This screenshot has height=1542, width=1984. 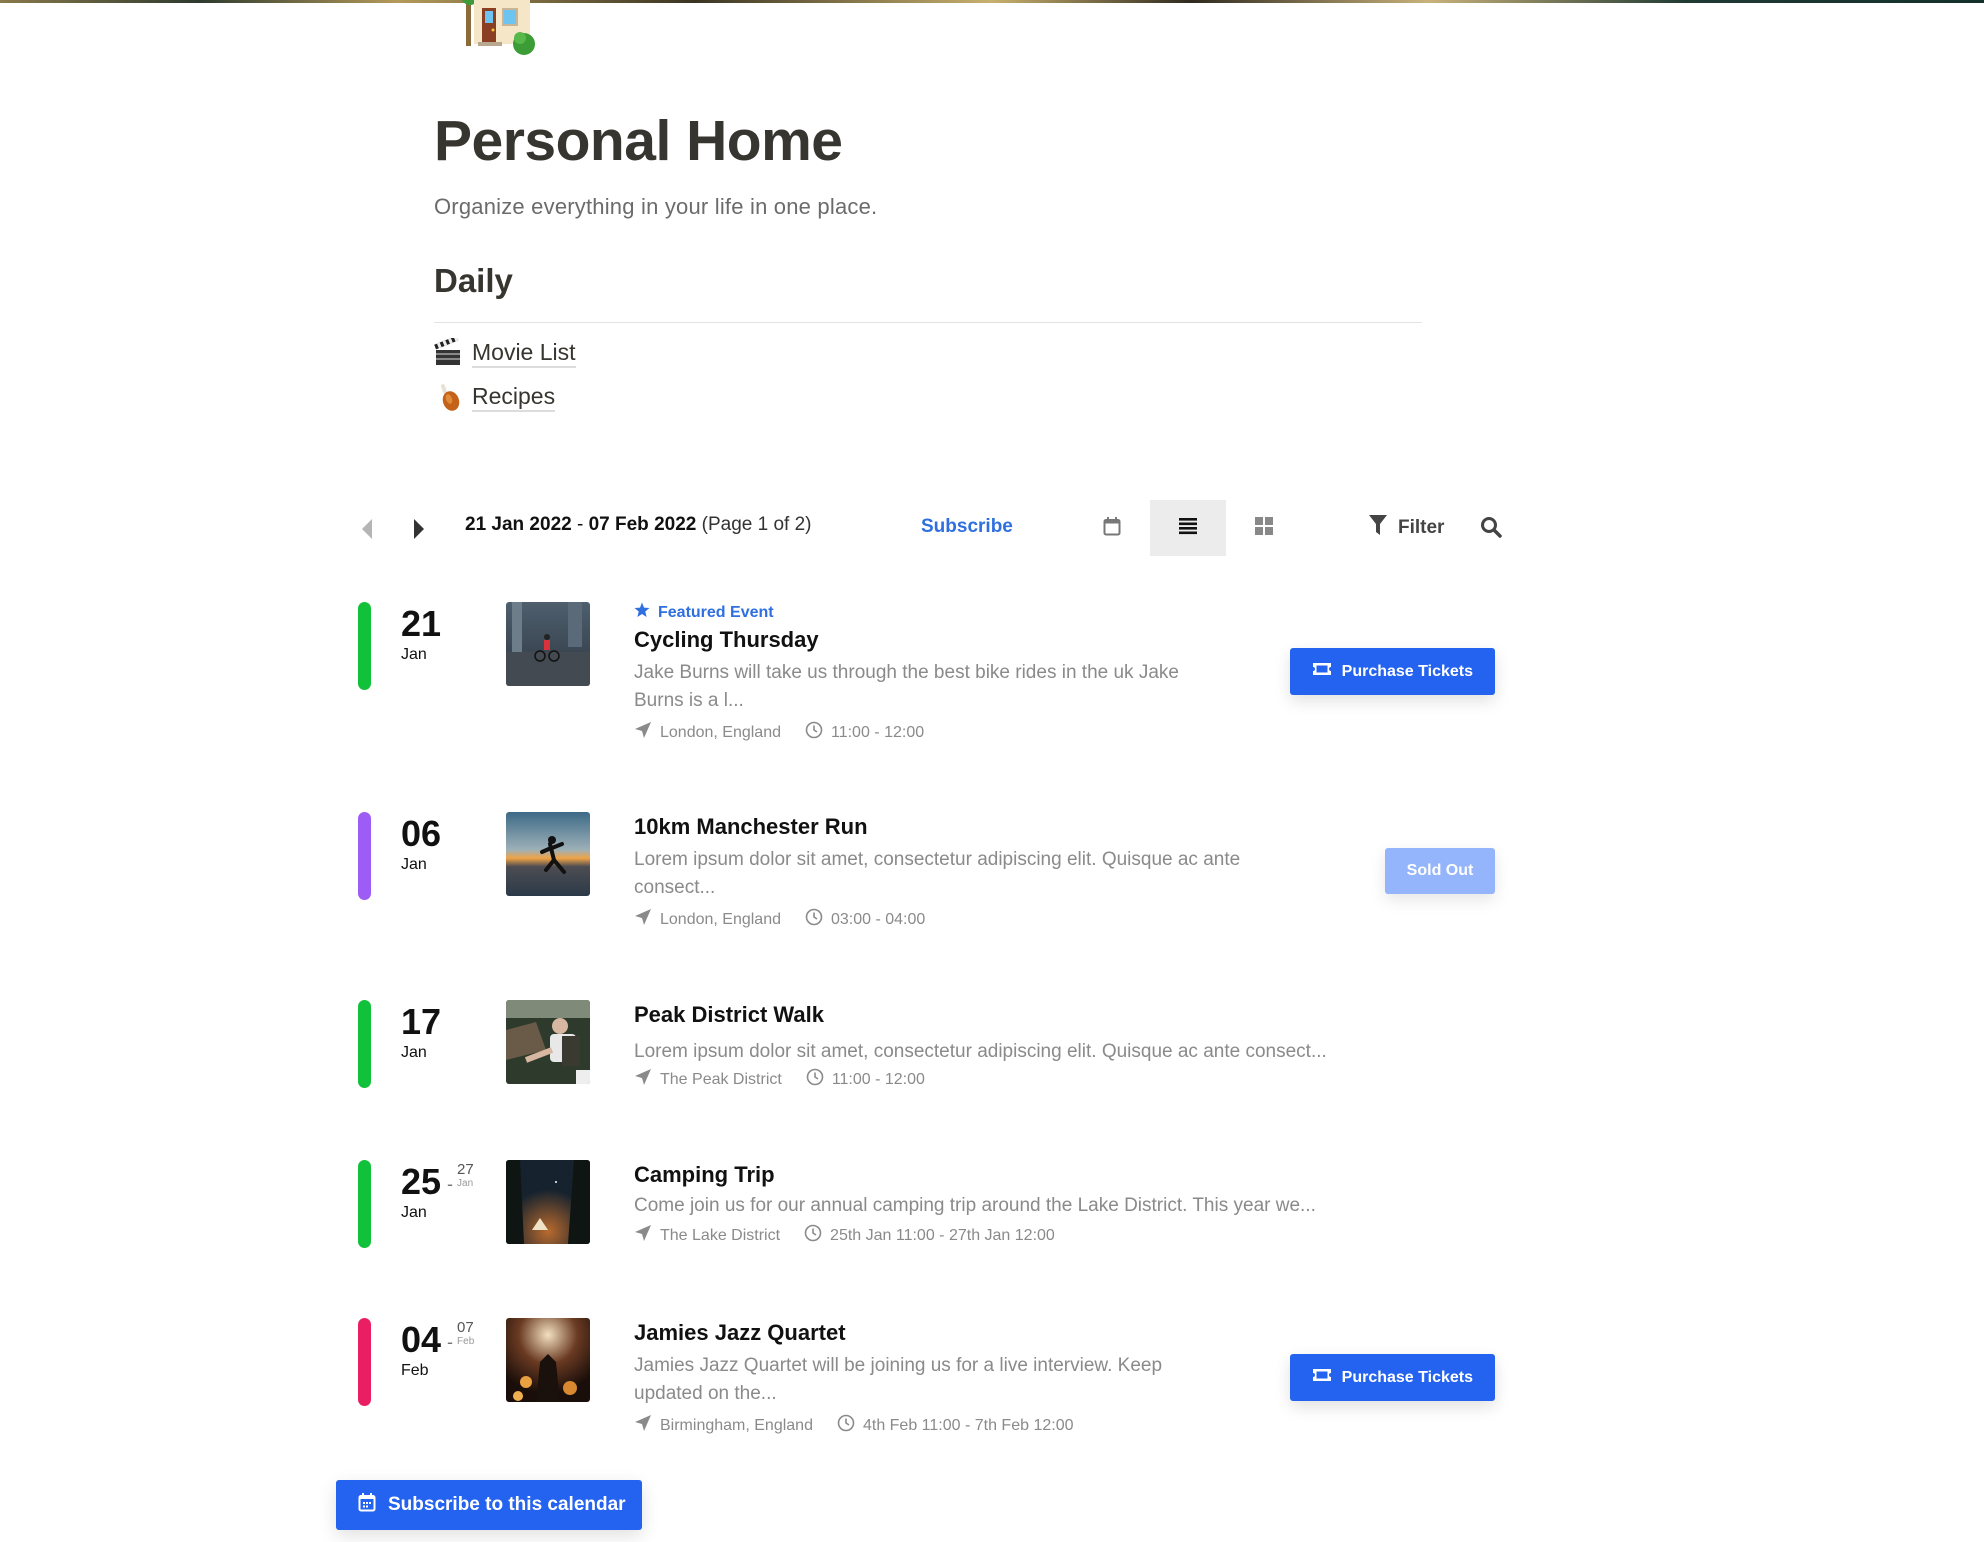 I want to click on event-day: 04, so click(x=421, y=1339).